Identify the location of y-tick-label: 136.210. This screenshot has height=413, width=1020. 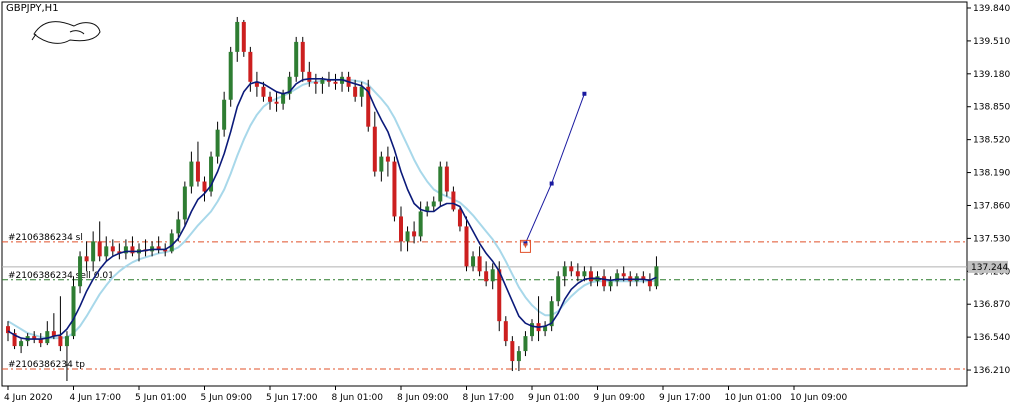
(991, 371).